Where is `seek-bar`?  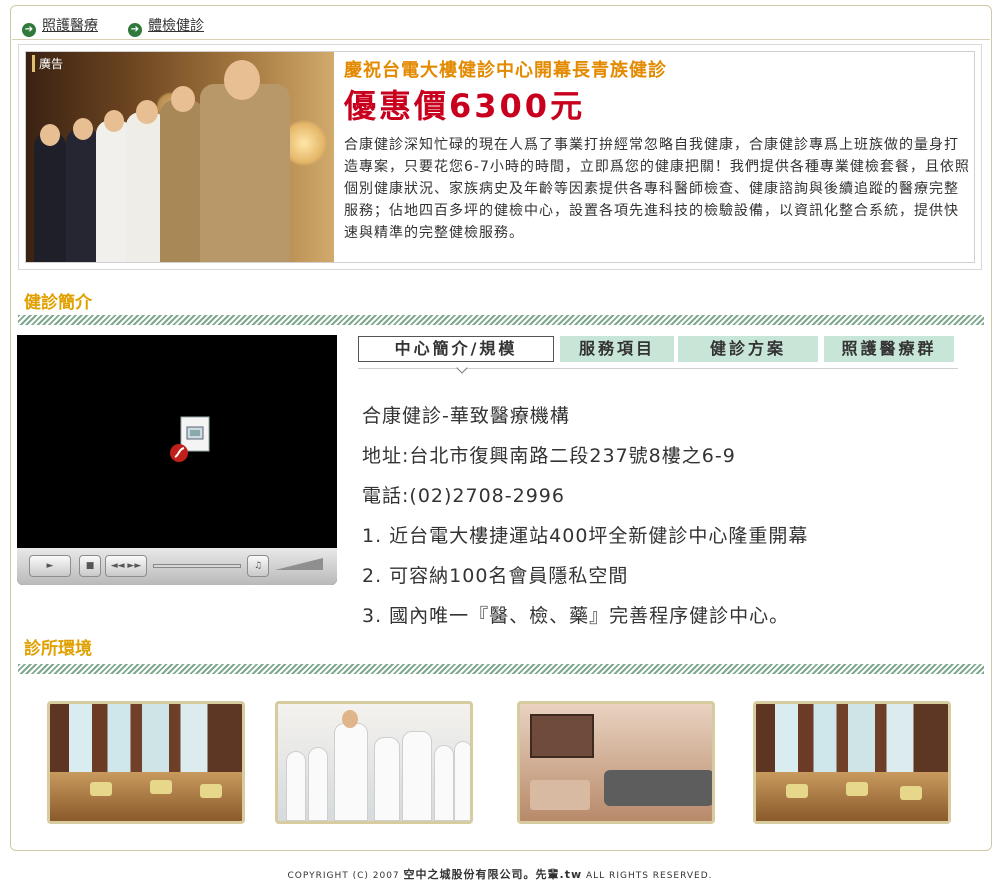
seek-bar is located at coordinates (197, 566).